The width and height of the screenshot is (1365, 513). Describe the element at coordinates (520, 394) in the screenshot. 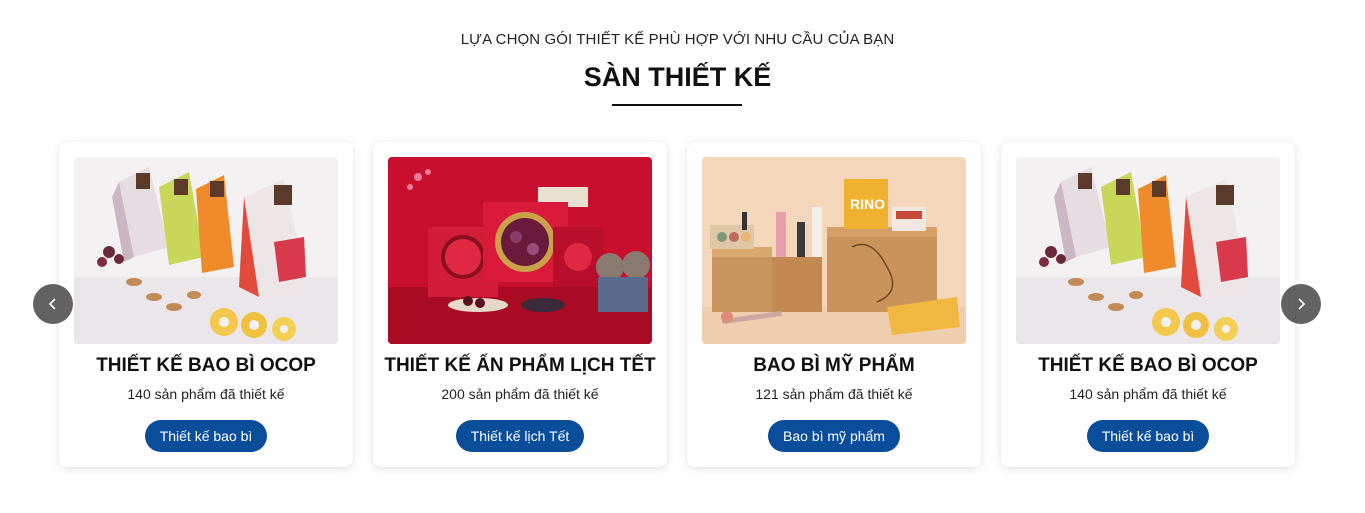

I see `card-product-count: 200 sản phẩm đã thiết kế` at that location.